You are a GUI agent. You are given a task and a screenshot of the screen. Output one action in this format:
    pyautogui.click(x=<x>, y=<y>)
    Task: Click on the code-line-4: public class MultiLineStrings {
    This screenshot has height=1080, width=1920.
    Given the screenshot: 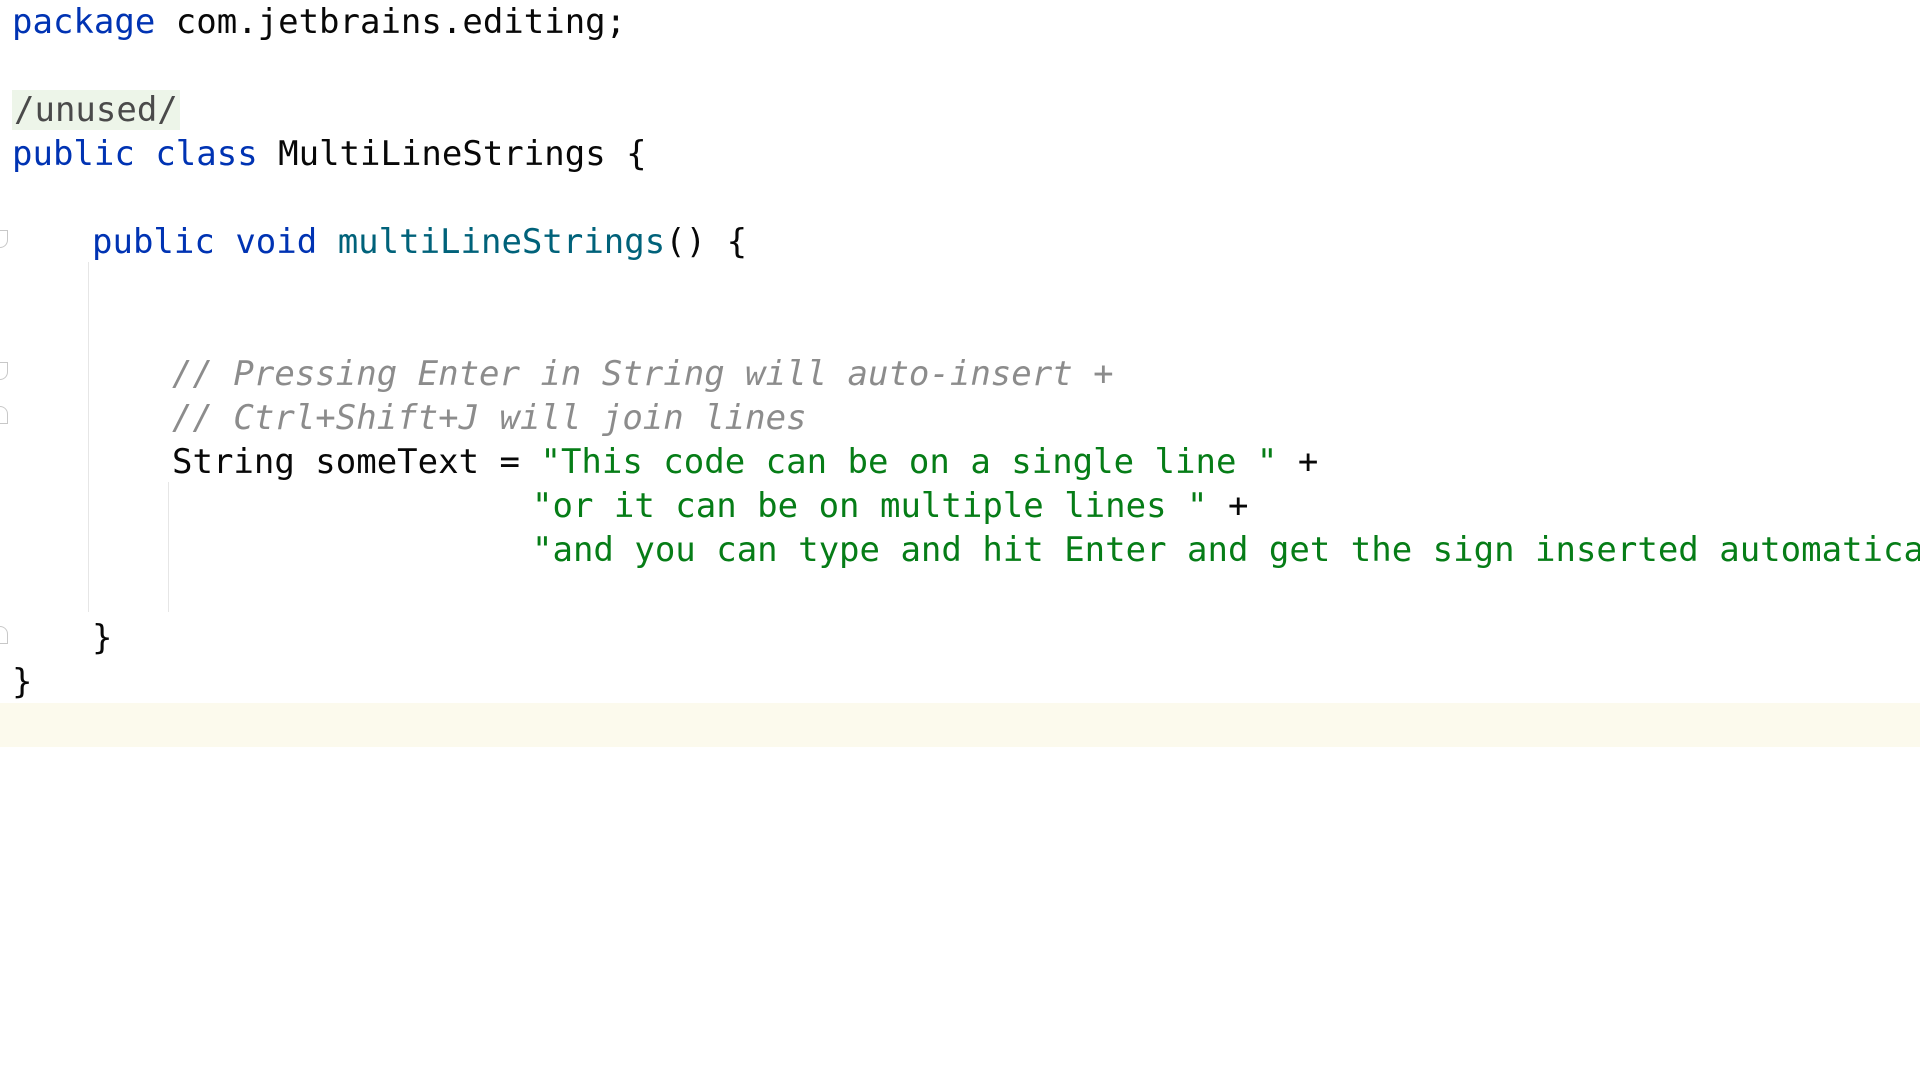 What is the action you would take?
    pyautogui.click(x=960, y=154)
    